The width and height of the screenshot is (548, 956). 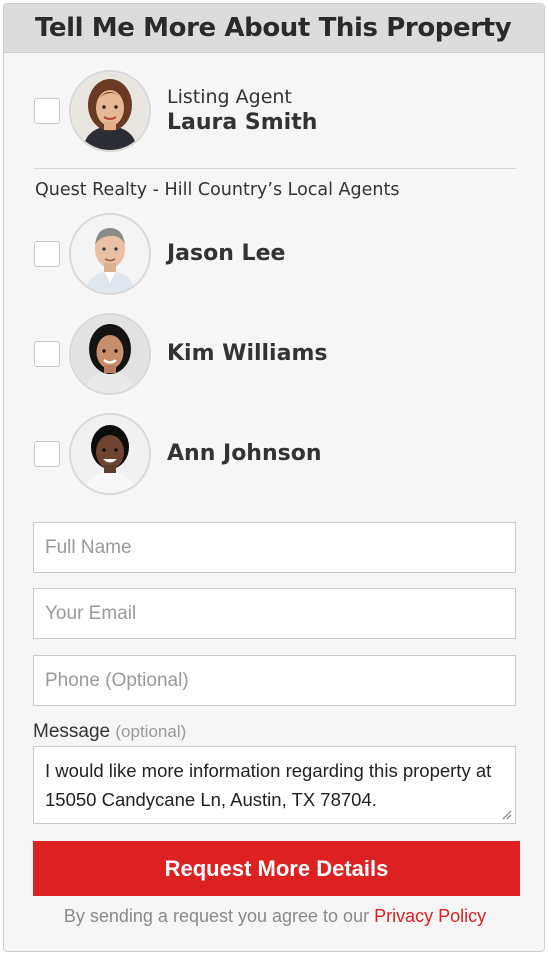 I want to click on privacy-policy-link: Privacy Policy, so click(x=430, y=916).